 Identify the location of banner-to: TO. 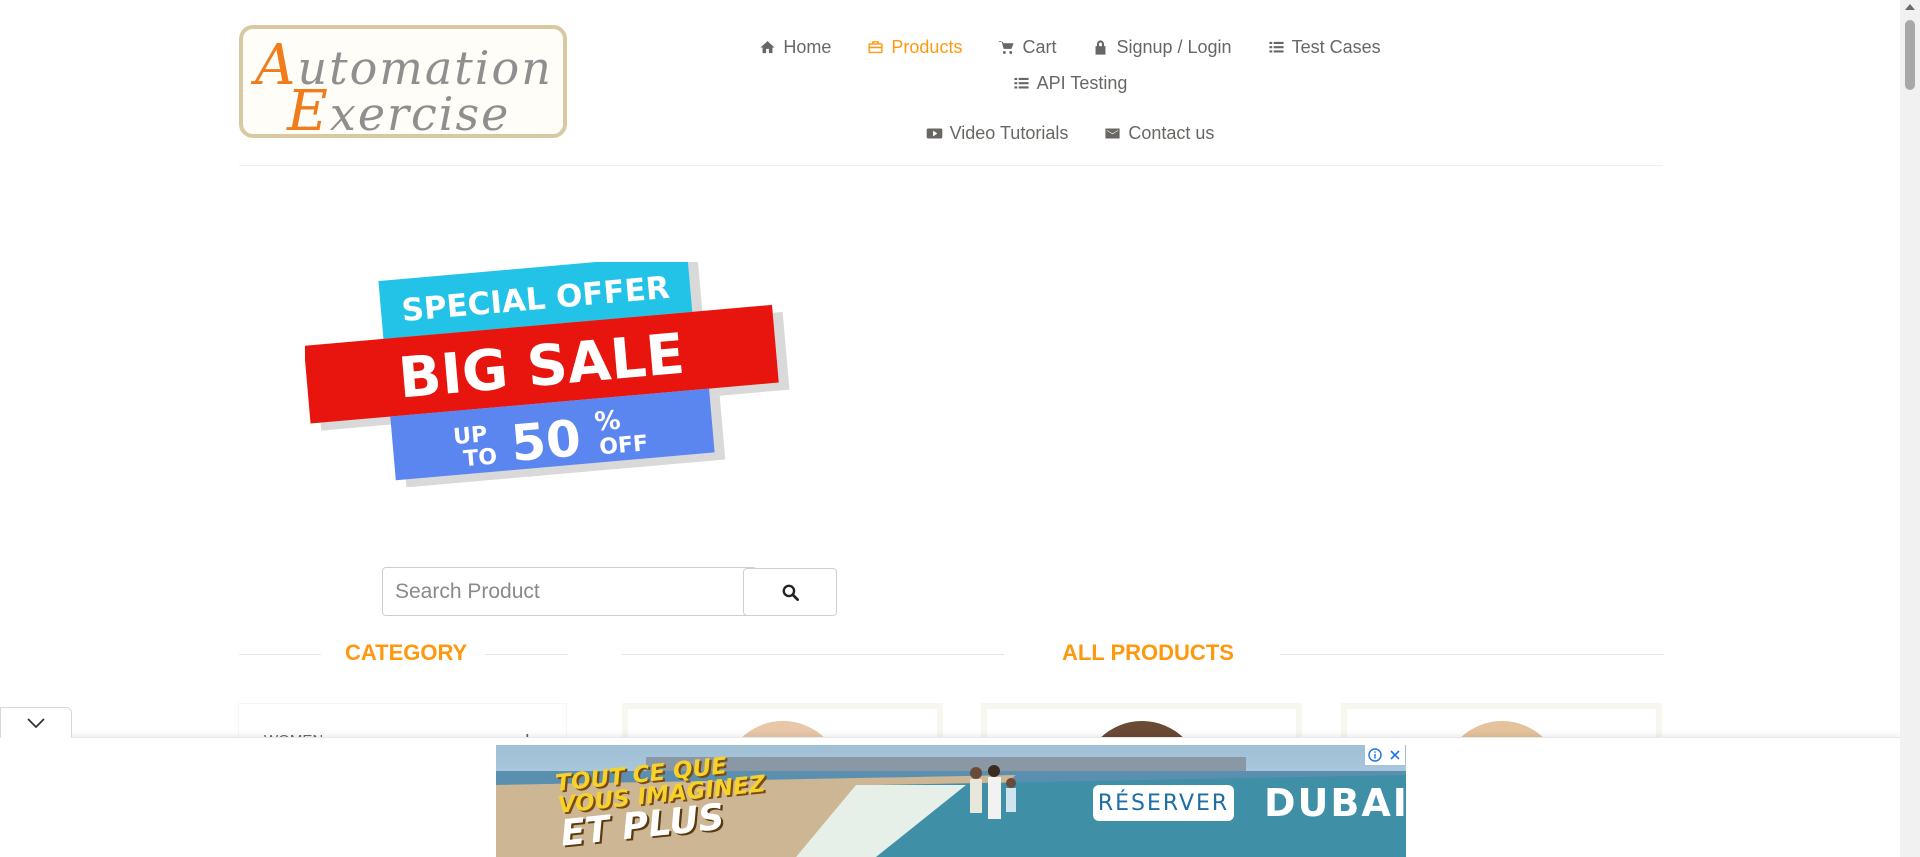
(480, 458).